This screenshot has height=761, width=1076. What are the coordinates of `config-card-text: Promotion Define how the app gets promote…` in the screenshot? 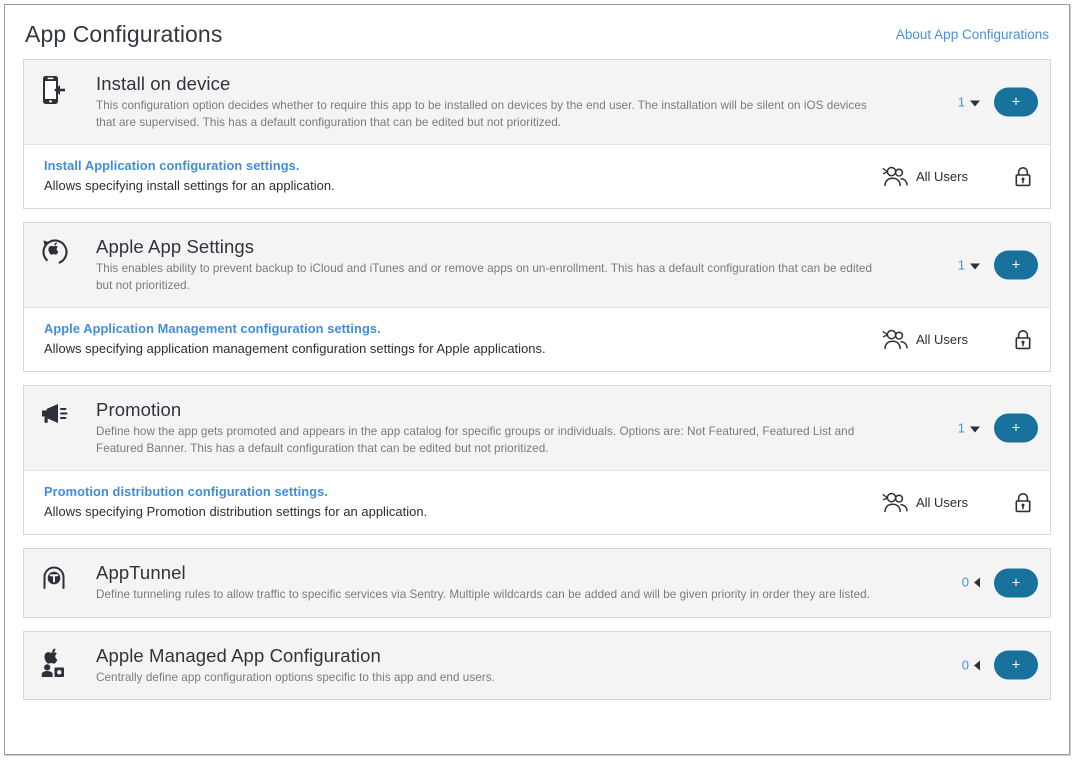 It's located at (486, 427).